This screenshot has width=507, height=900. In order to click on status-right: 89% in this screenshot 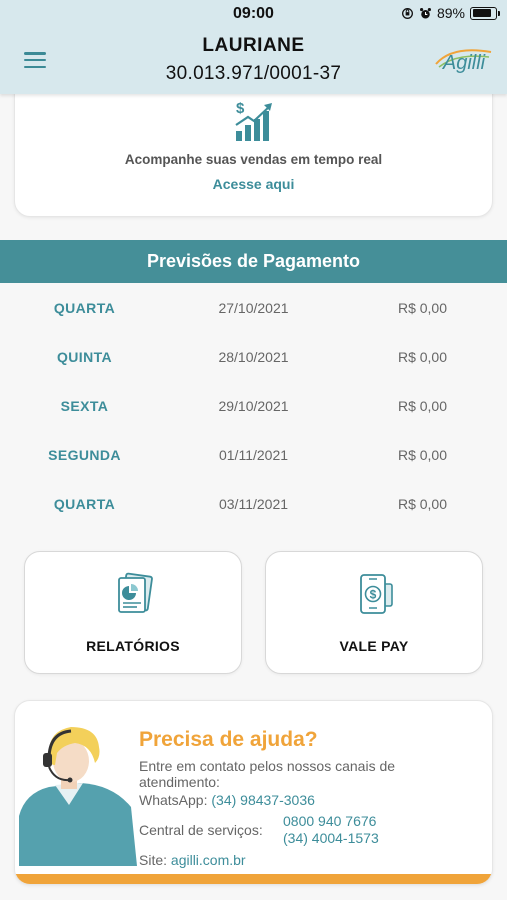, I will do `click(450, 13)`.